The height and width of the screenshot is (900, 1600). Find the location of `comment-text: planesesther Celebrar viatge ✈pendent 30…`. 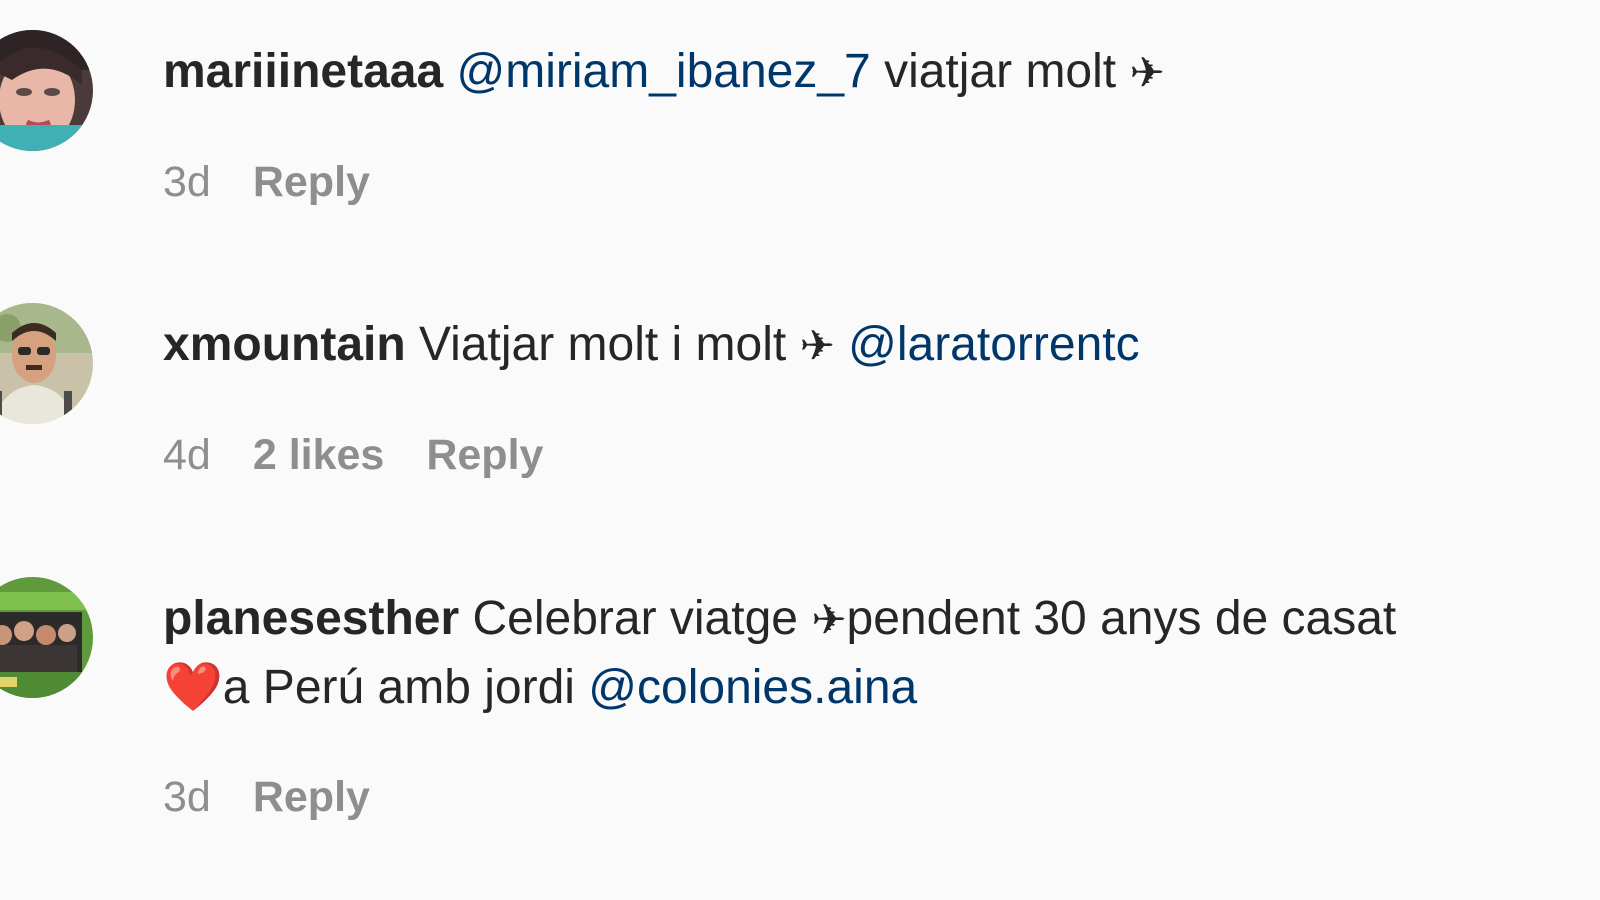

comment-text: planesesther Celebrar viatge ✈pendent 30… is located at coordinates (881, 653).